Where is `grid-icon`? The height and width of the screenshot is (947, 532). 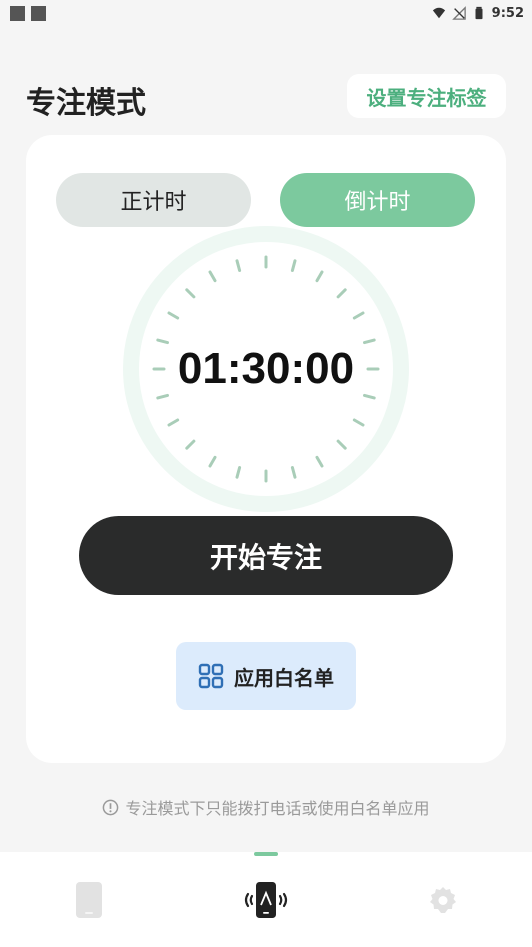
grid-icon is located at coordinates (211, 676).